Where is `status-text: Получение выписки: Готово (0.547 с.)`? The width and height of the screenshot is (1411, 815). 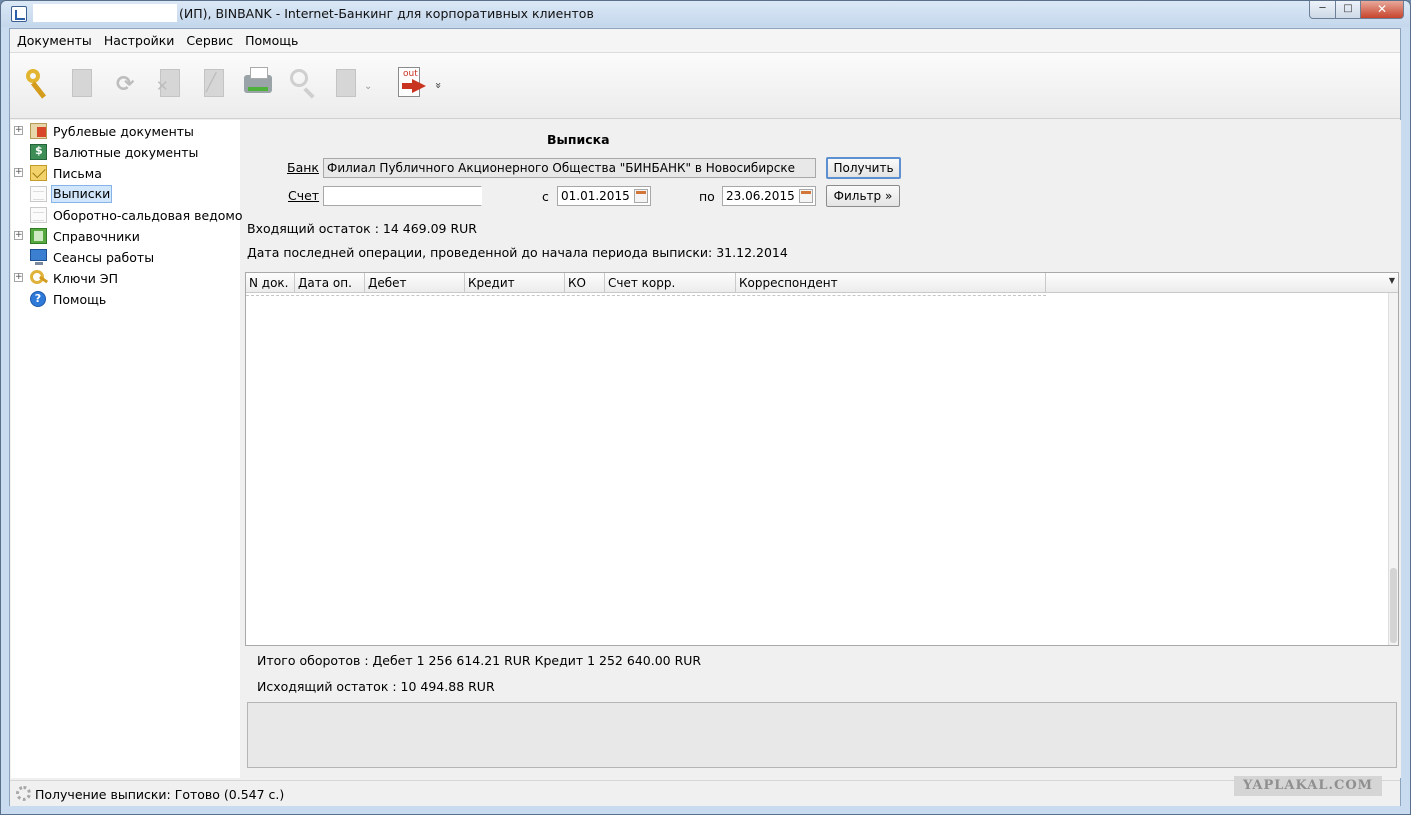
status-text: Получение выписки: Готово (0.547 с.) is located at coordinates (160, 794).